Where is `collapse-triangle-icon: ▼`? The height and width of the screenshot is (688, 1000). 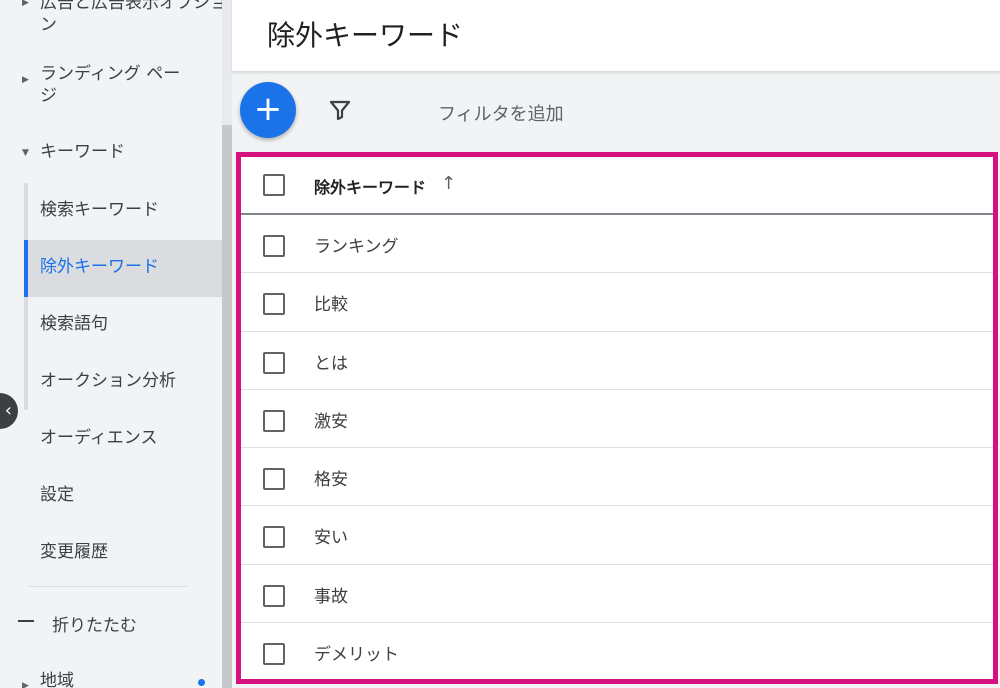
collapse-triangle-icon: ▼ is located at coordinates (25, 153).